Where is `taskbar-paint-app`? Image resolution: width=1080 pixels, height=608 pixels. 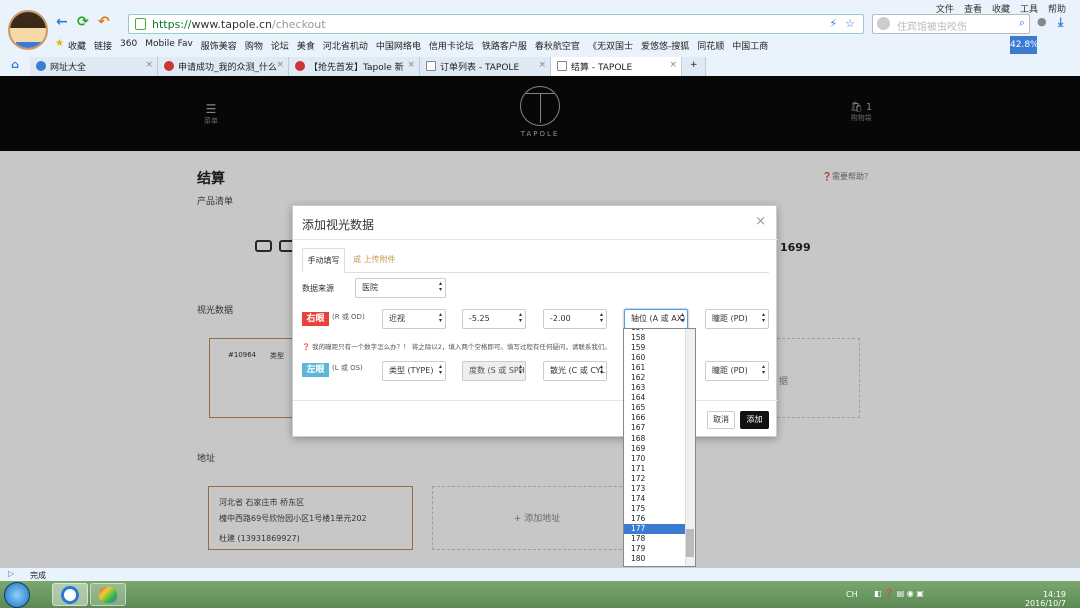 taskbar-paint-app is located at coordinates (108, 594).